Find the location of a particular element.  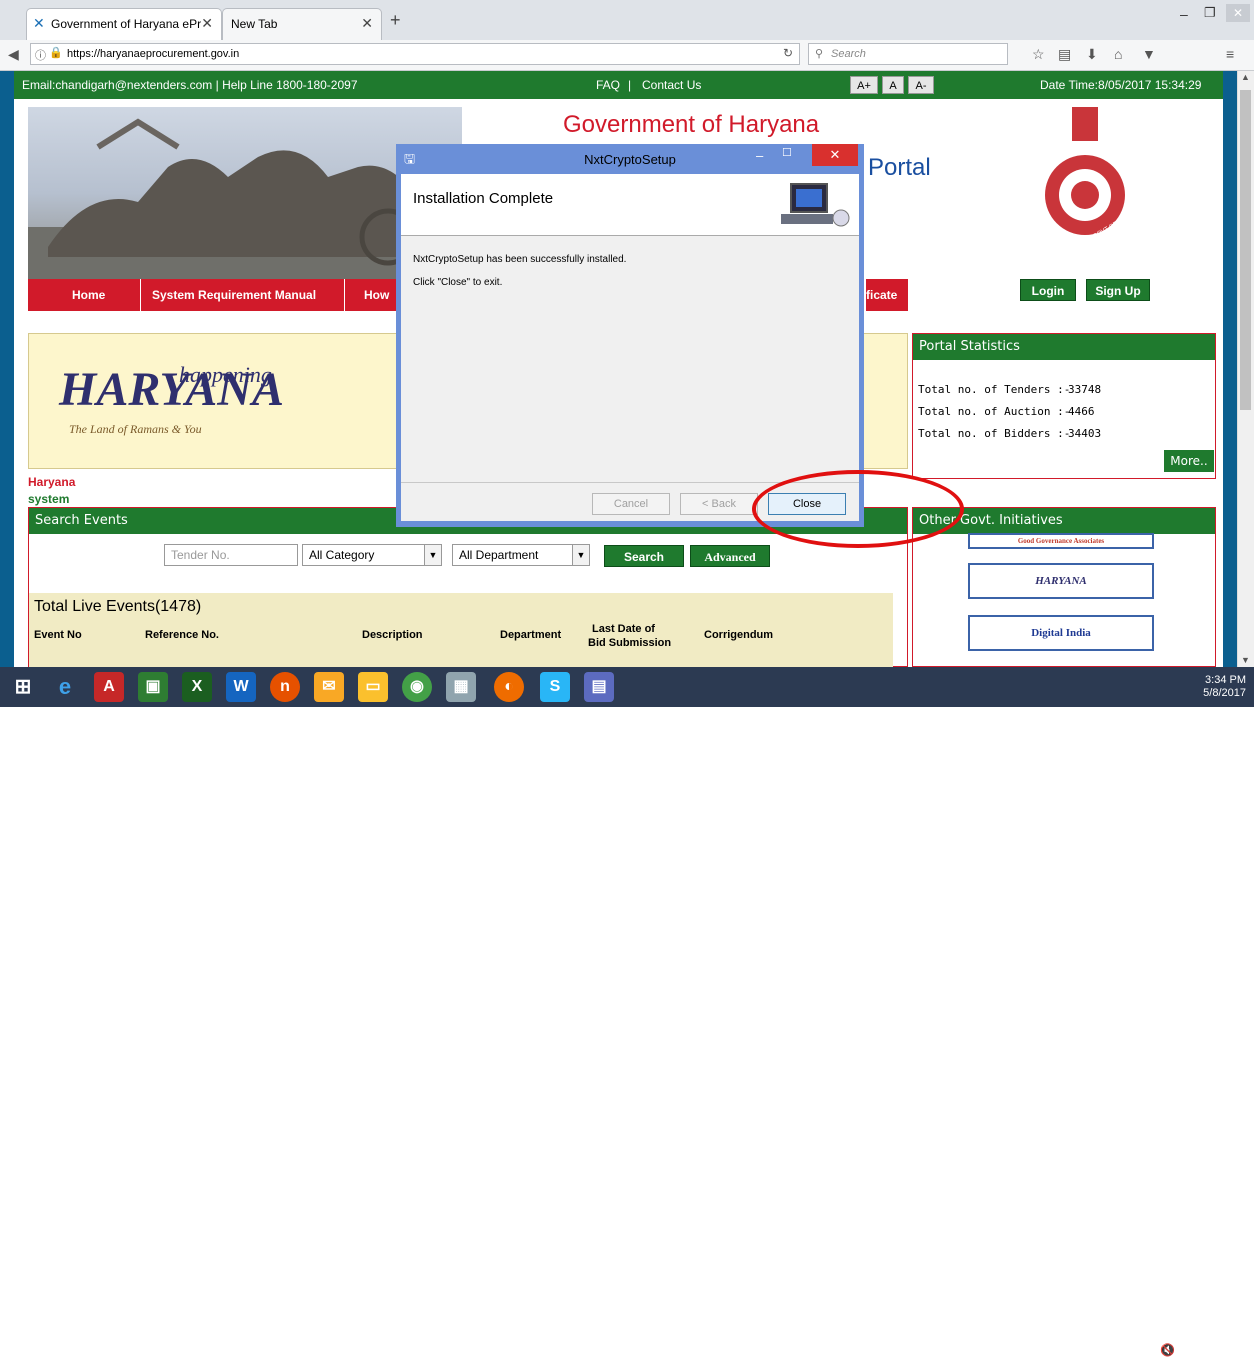

tab-haryana-eprocurement: ✕ Government of Haryana ePr ✕ is located at coordinates (124, 24).